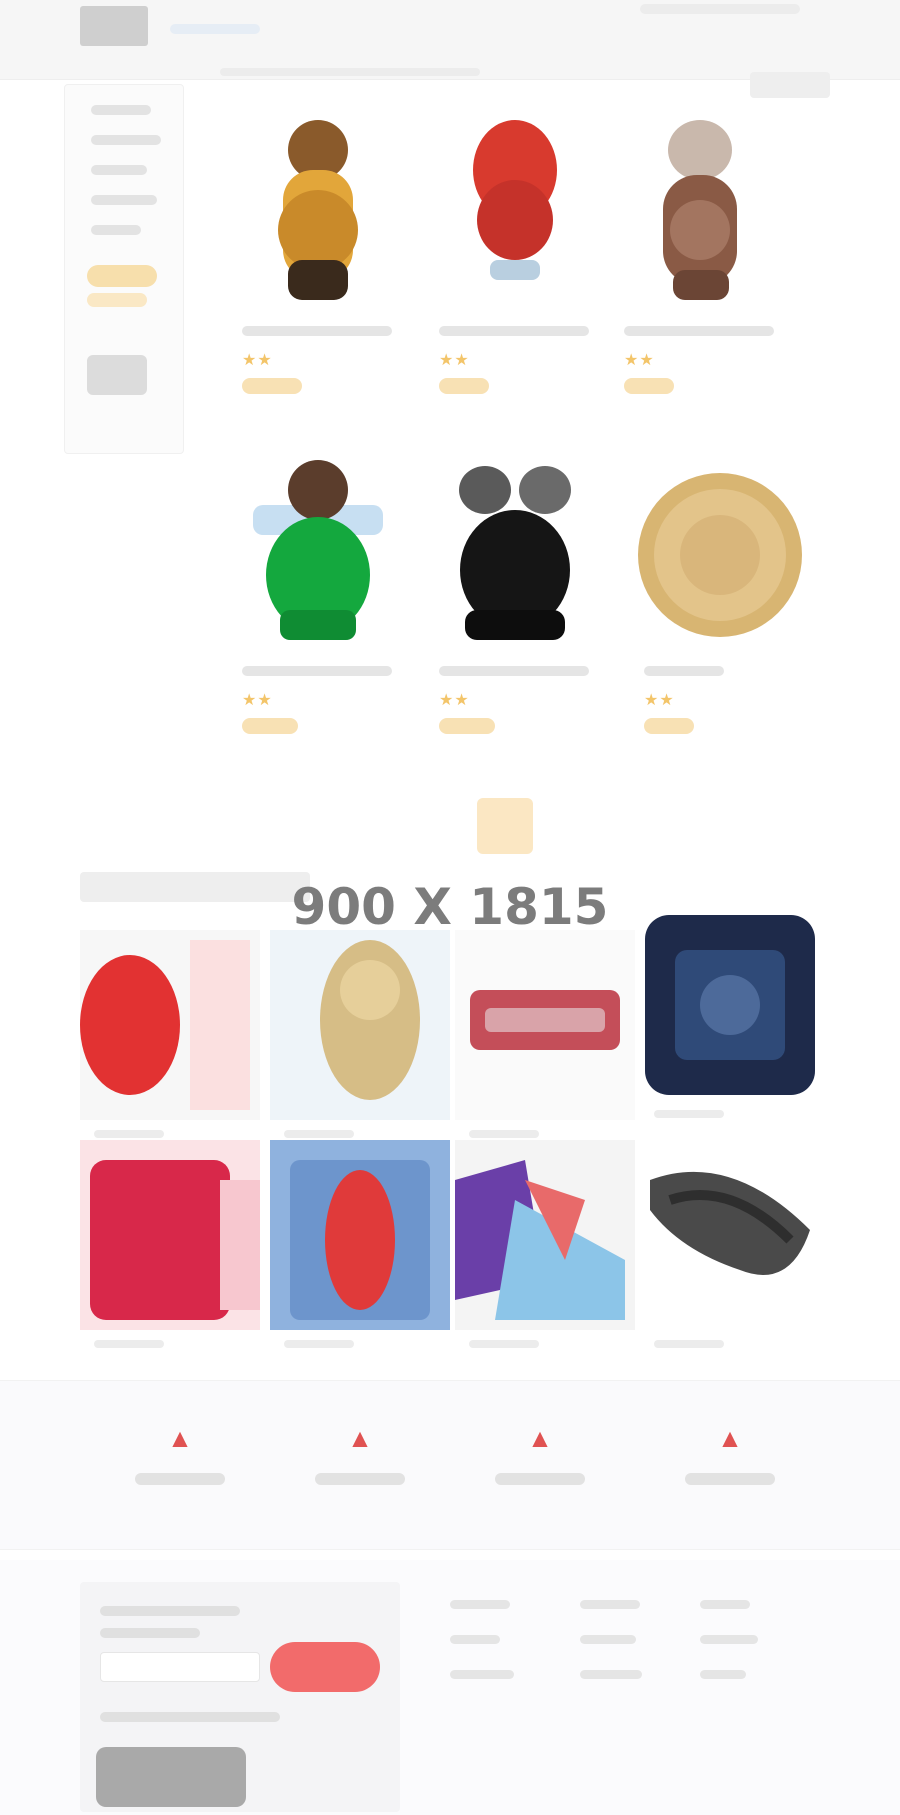 This screenshot has height=1815, width=900. What do you see at coordinates (117, 375) in the screenshot?
I see `filter-apply-button` at bounding box center [117, 375].